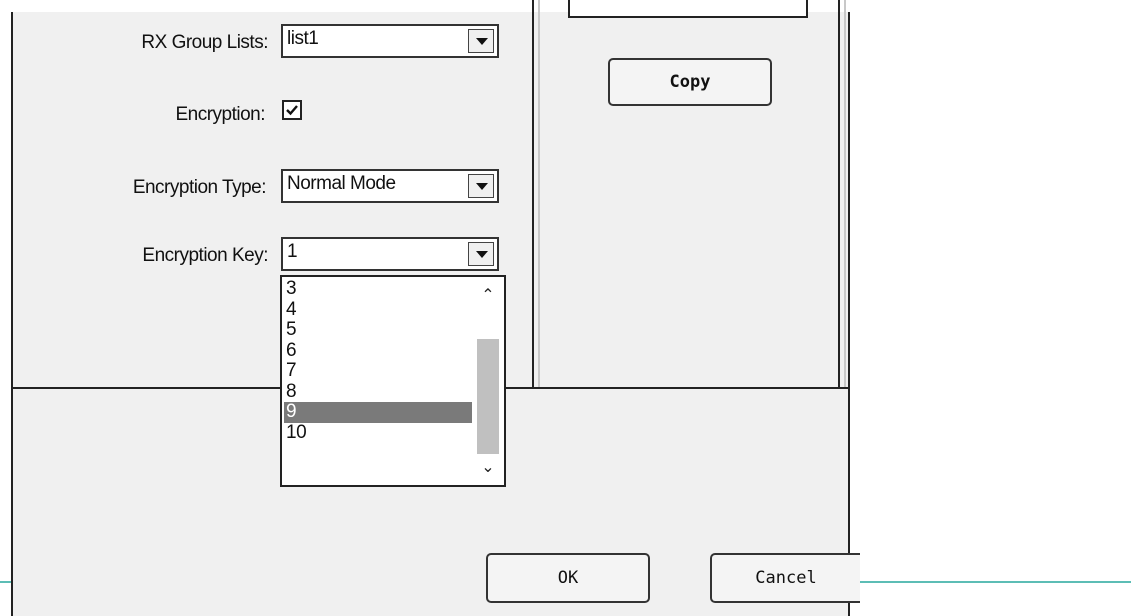 Image resolution: width=1131 pixels, height=616 pixels. Describe the element at coordinates (292, 251) in the screenshot. I see `encryption-key-value: 1` at that location.